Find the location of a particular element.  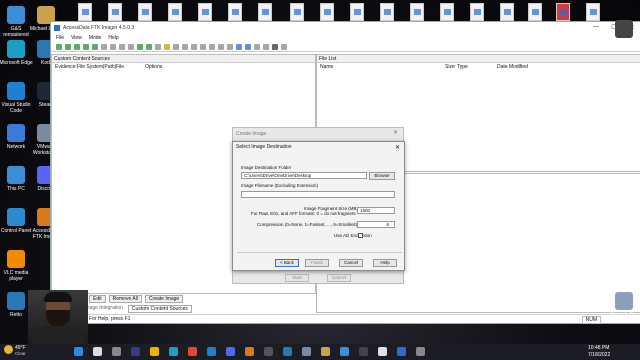

create-image-button: Create Image is located at coordinates (164, 298).